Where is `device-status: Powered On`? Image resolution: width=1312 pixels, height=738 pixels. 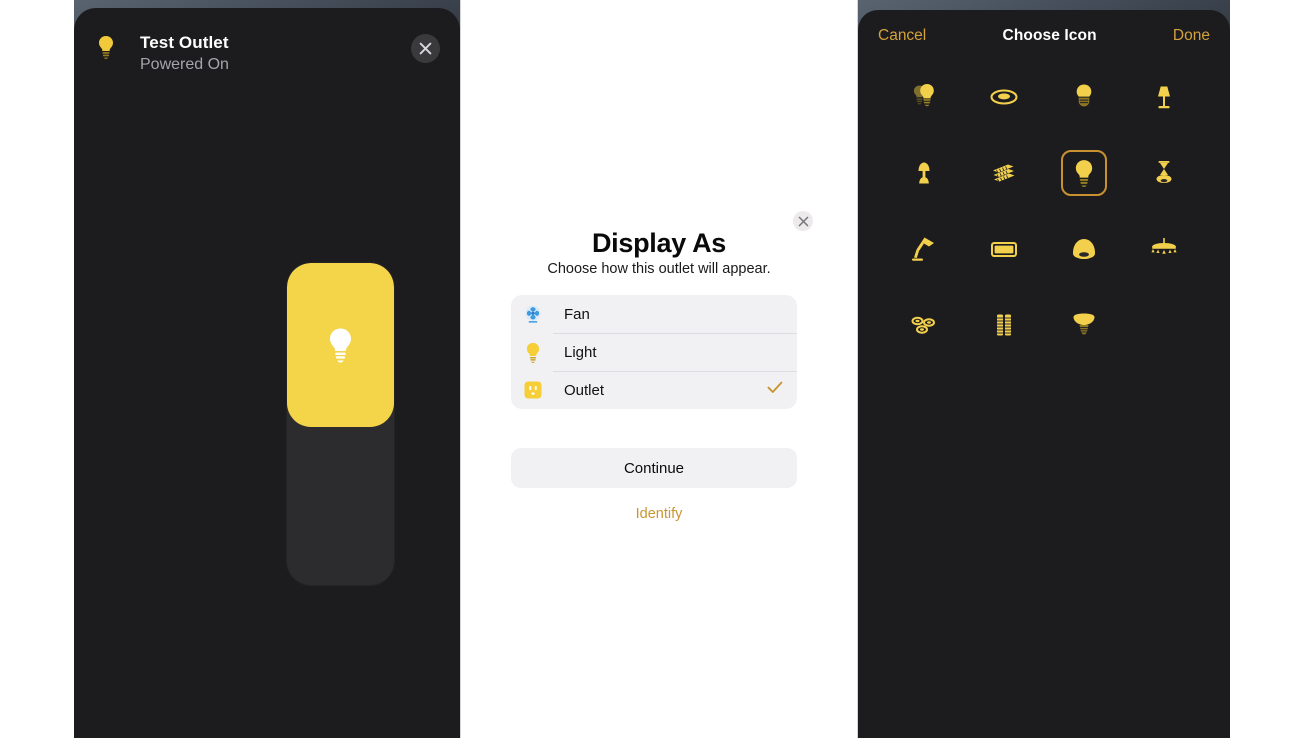
device-status: Powered On is located at coordinates (184, 64).